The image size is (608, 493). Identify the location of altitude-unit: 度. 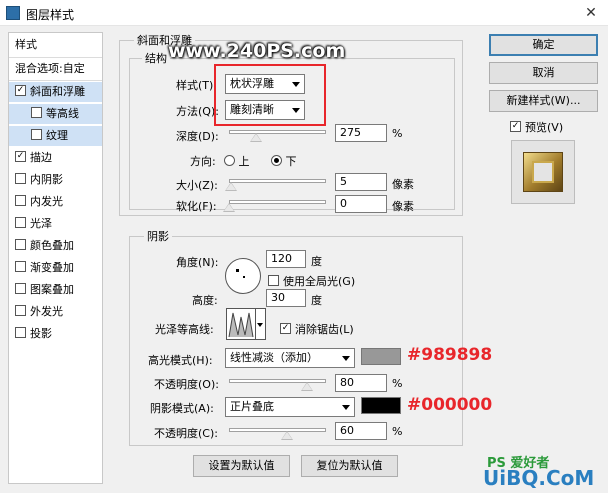
(316, 300).